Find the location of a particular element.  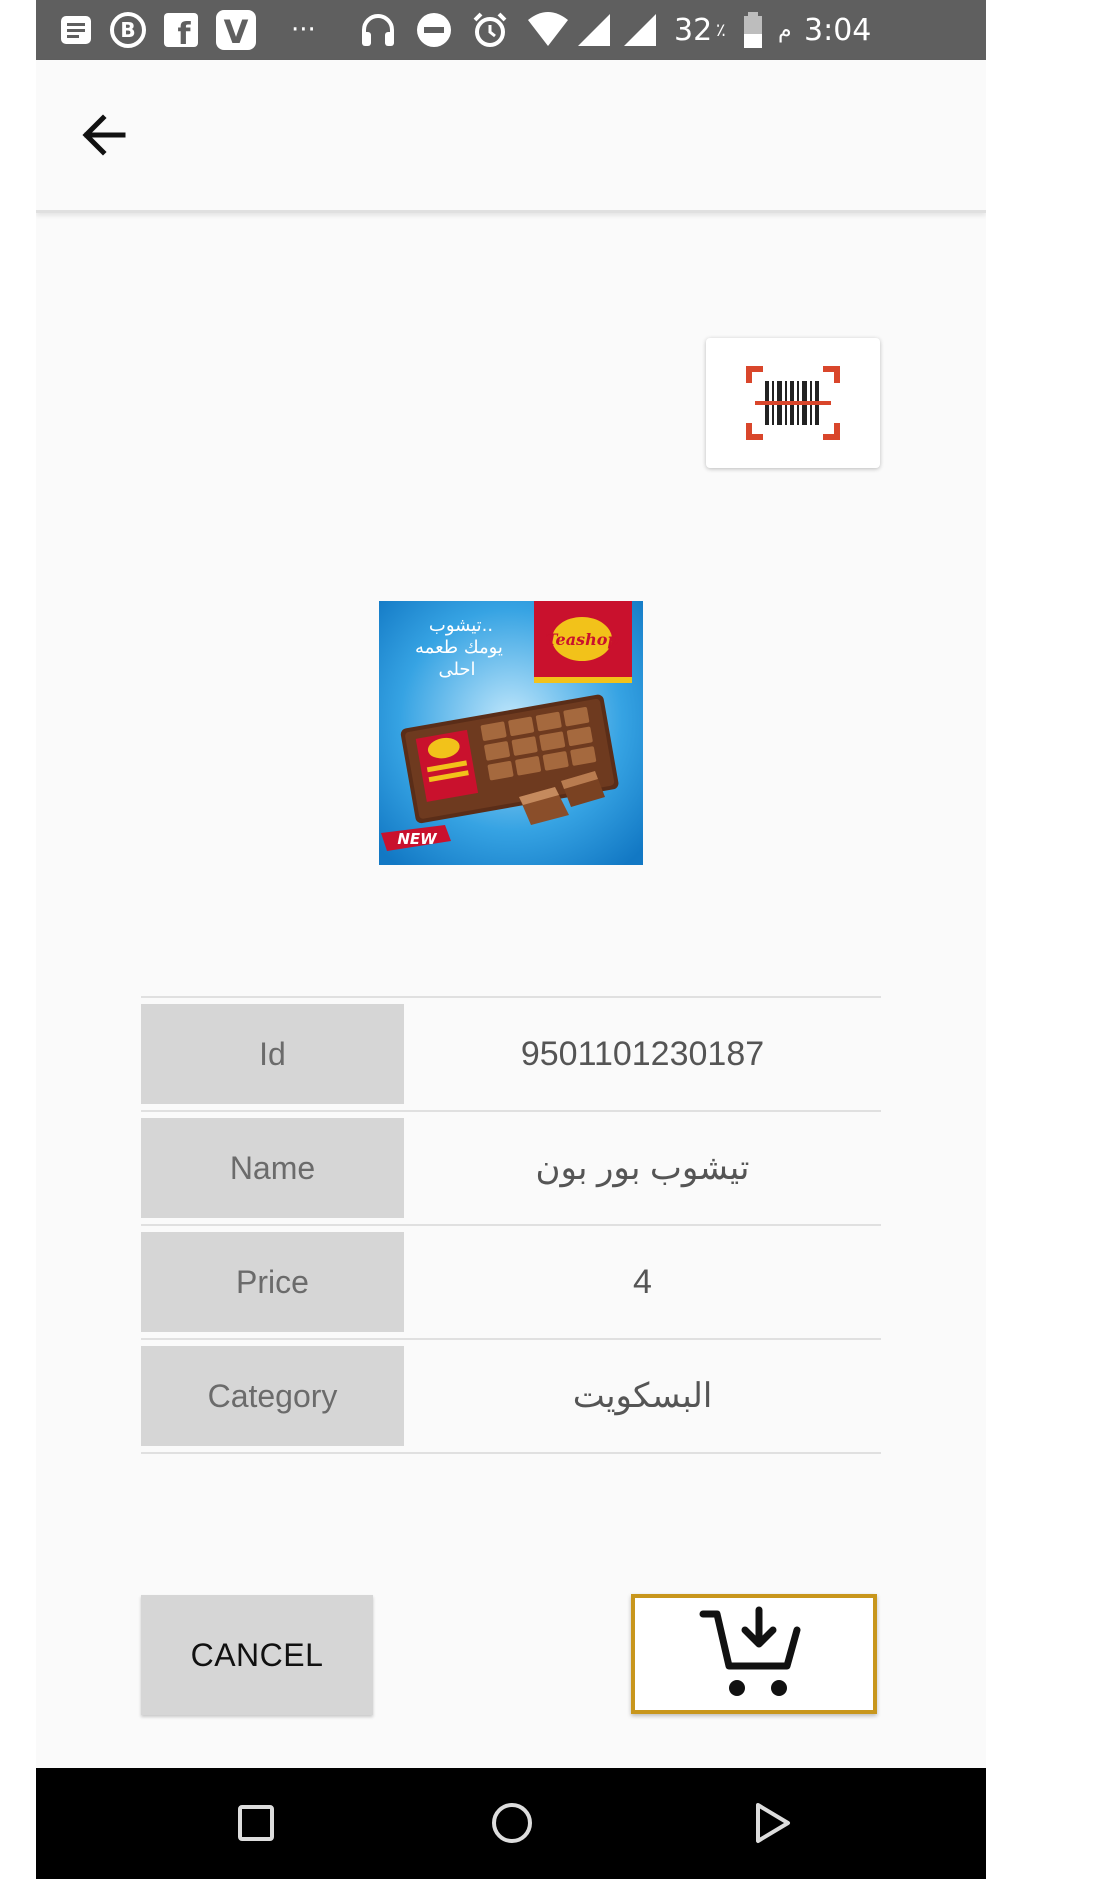

product-image: Teashop تيشوب.. يومك طعمه احلى NEW is located at coordinates (511, 733).